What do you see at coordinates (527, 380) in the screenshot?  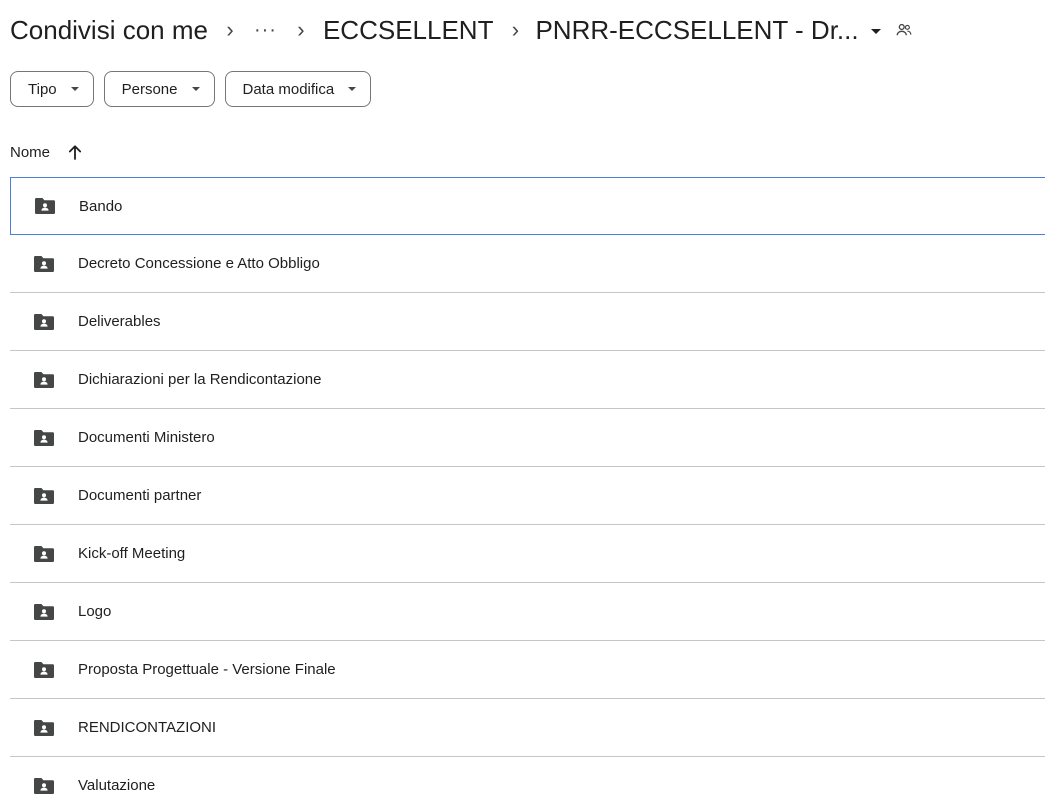 I see `folder-row: Dichiarazioni per la Rendicontazione` at bounding box center [527, 380].